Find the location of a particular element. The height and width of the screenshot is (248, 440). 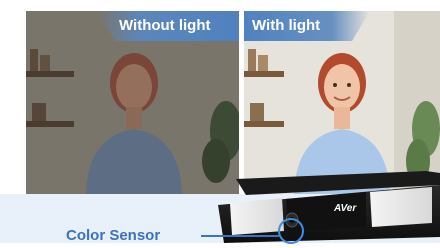

callout-line is located at coordinates (240, 236).